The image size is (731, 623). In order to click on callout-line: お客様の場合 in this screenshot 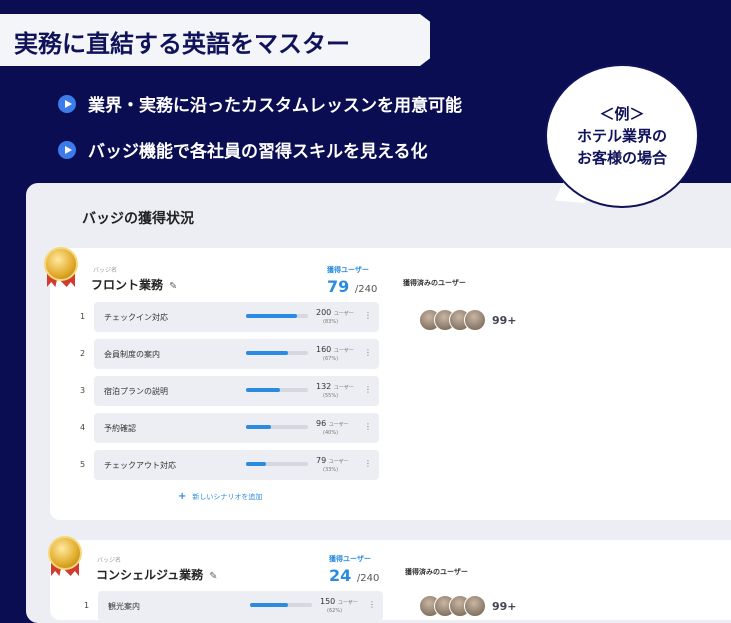, I will do `click(621, 158)`.